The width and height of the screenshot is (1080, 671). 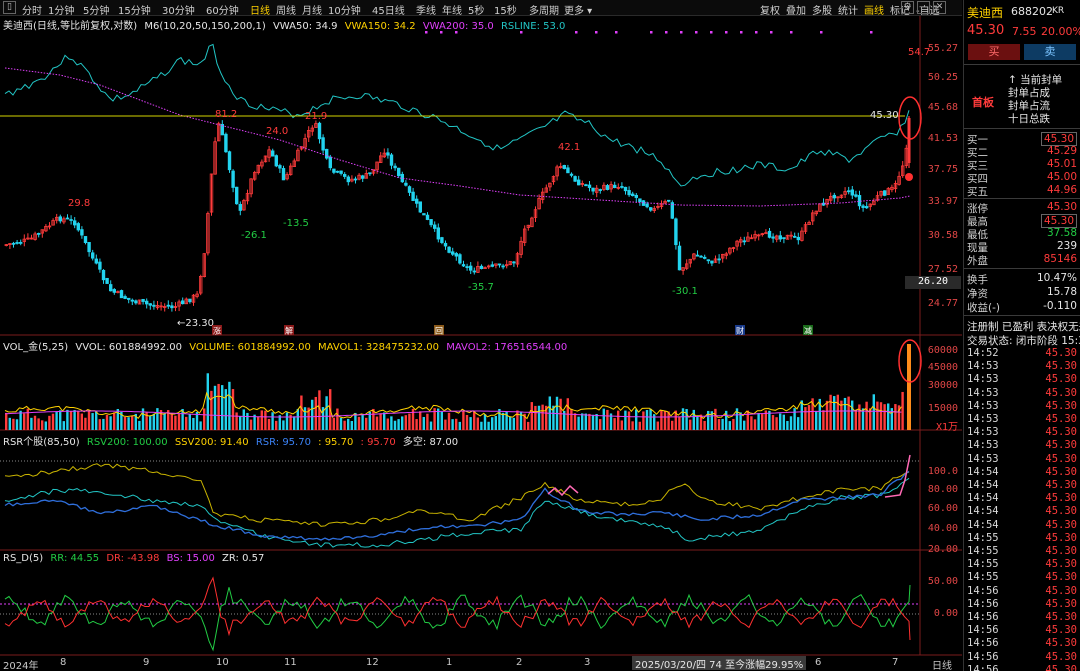 I want to click on sell-button: 卖, so click(x=1050, y=52).